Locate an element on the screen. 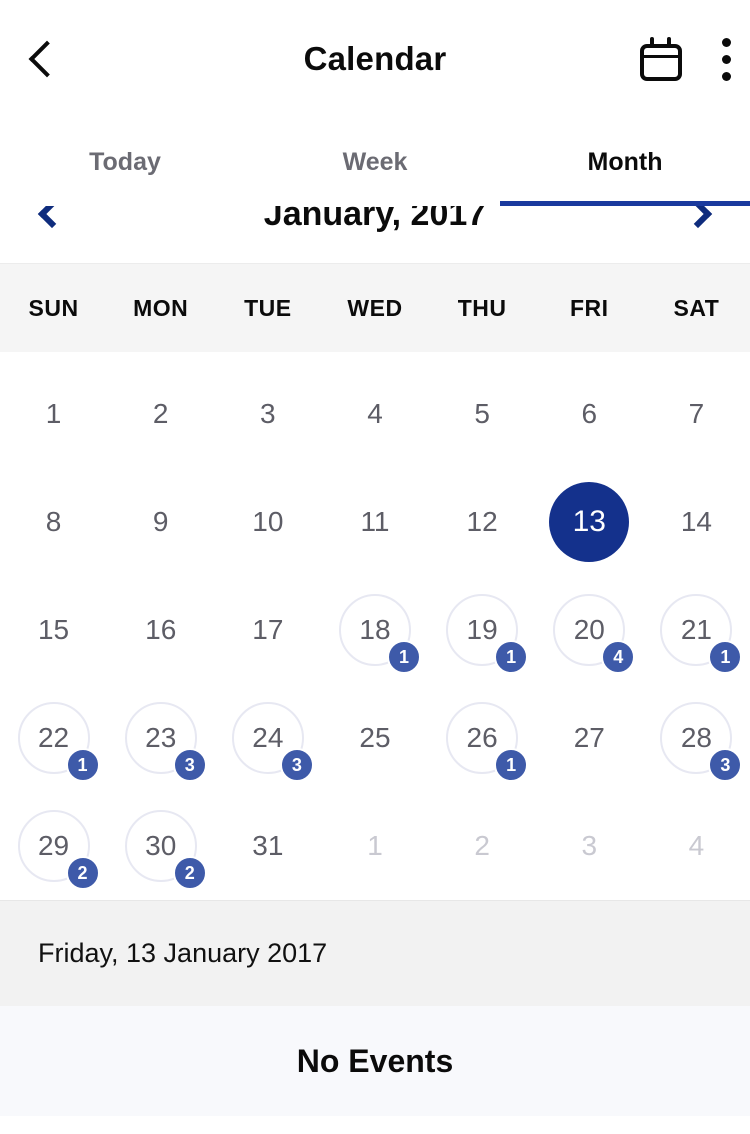 Image resolution: width=750 pixels, height=1134 pixels. day-inner: 3 is located at coordinates (589, 846).